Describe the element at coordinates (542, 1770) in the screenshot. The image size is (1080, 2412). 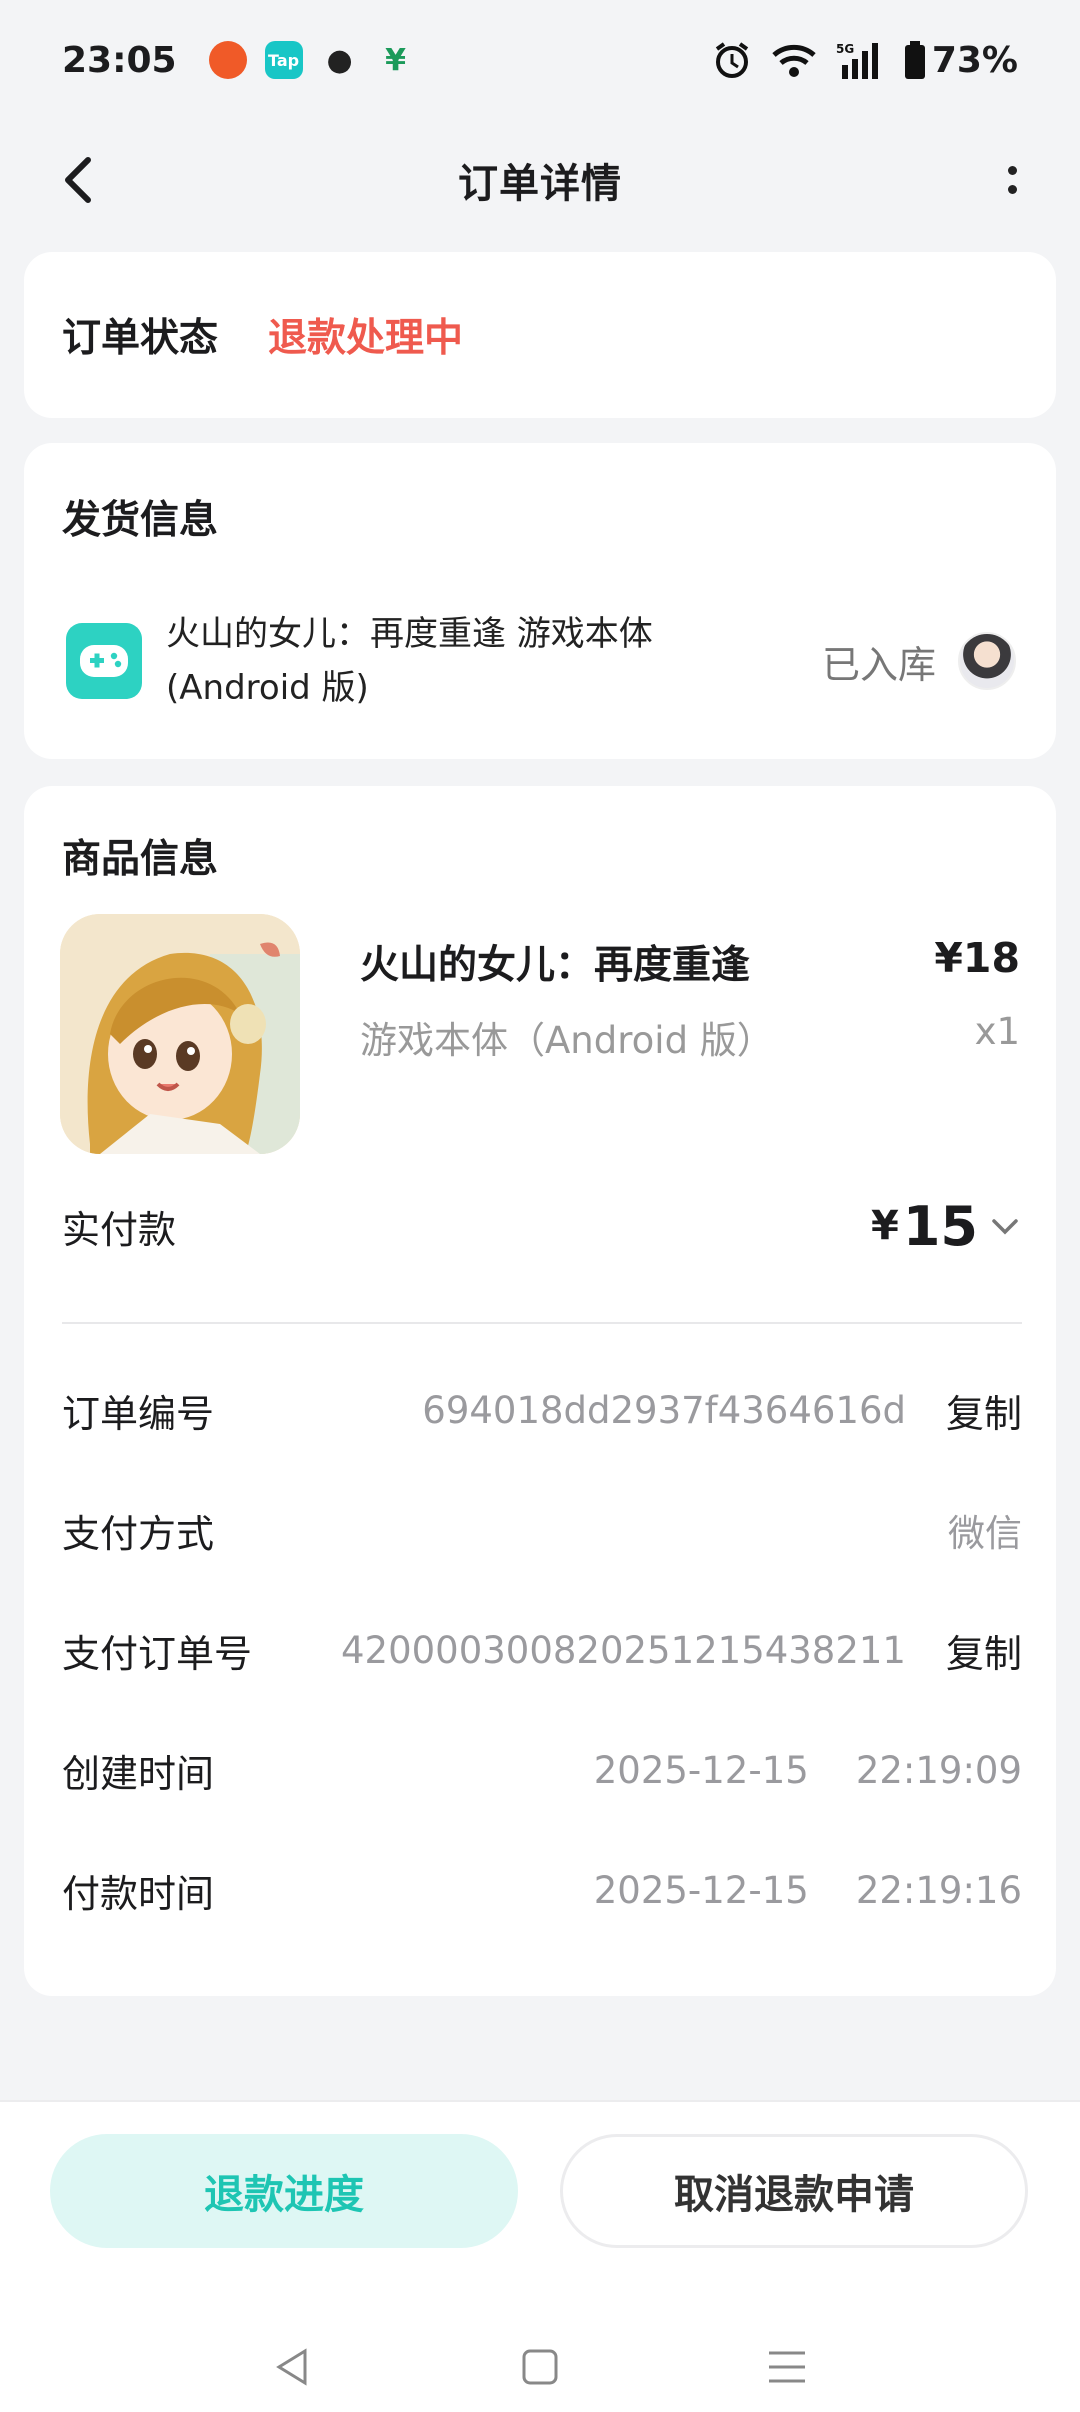
I see `created-time-row: 创建时间 2025-12-15 22:19:09` at that location.